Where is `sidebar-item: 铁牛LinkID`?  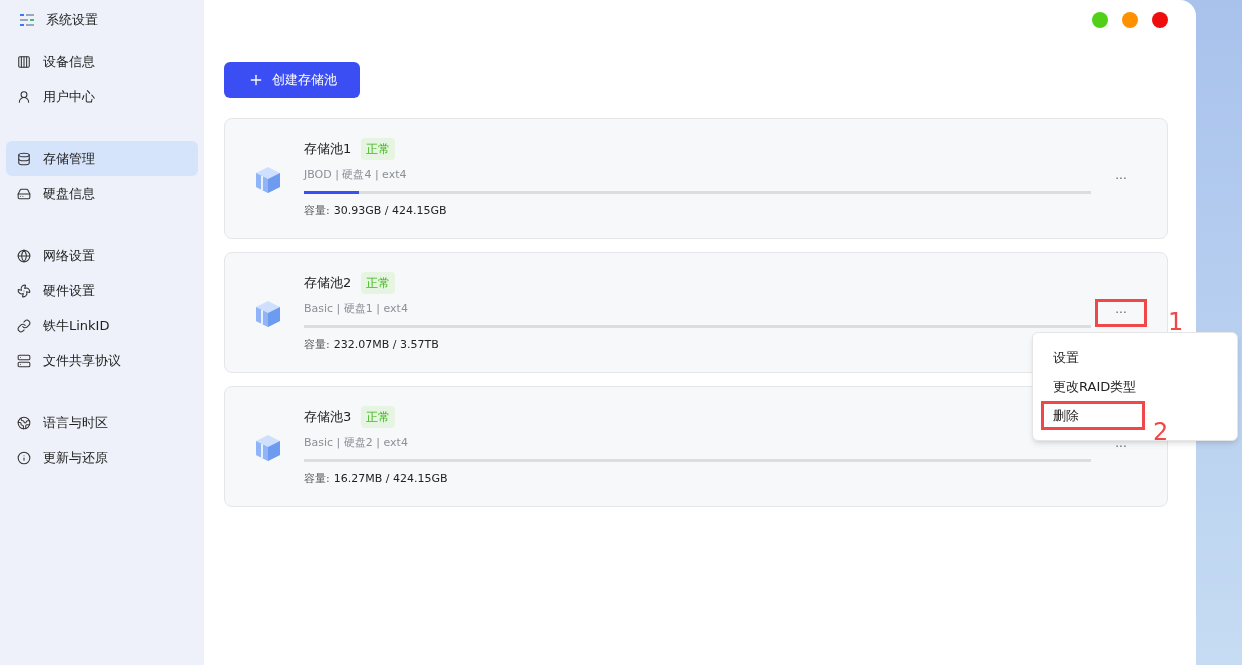 sidebar-item: 铁牛LinkID is located at coordinates (102, 325).